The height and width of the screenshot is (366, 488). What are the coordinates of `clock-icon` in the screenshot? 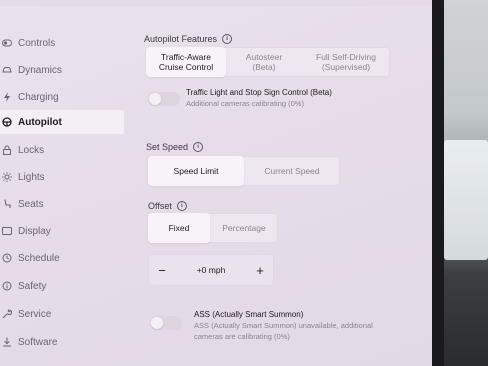 It's located at (7, 258).